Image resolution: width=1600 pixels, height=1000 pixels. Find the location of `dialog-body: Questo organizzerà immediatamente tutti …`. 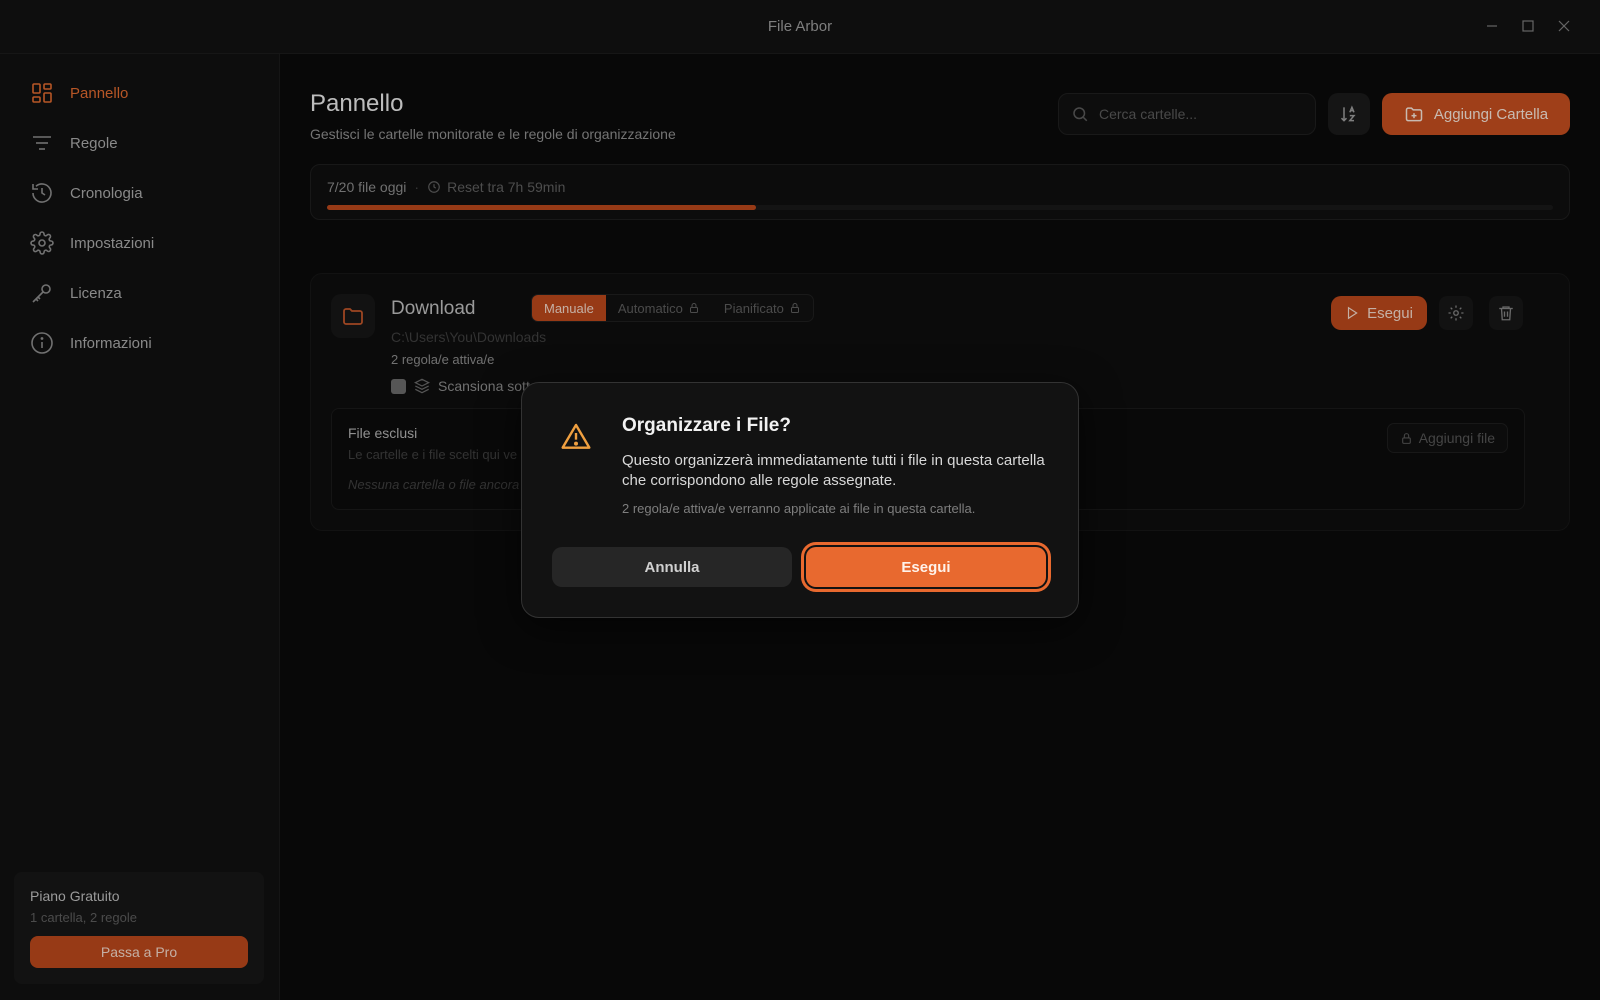

dialog-body: Questo organizzerà immediatamente tutti … is located at coordinates (833, 470).